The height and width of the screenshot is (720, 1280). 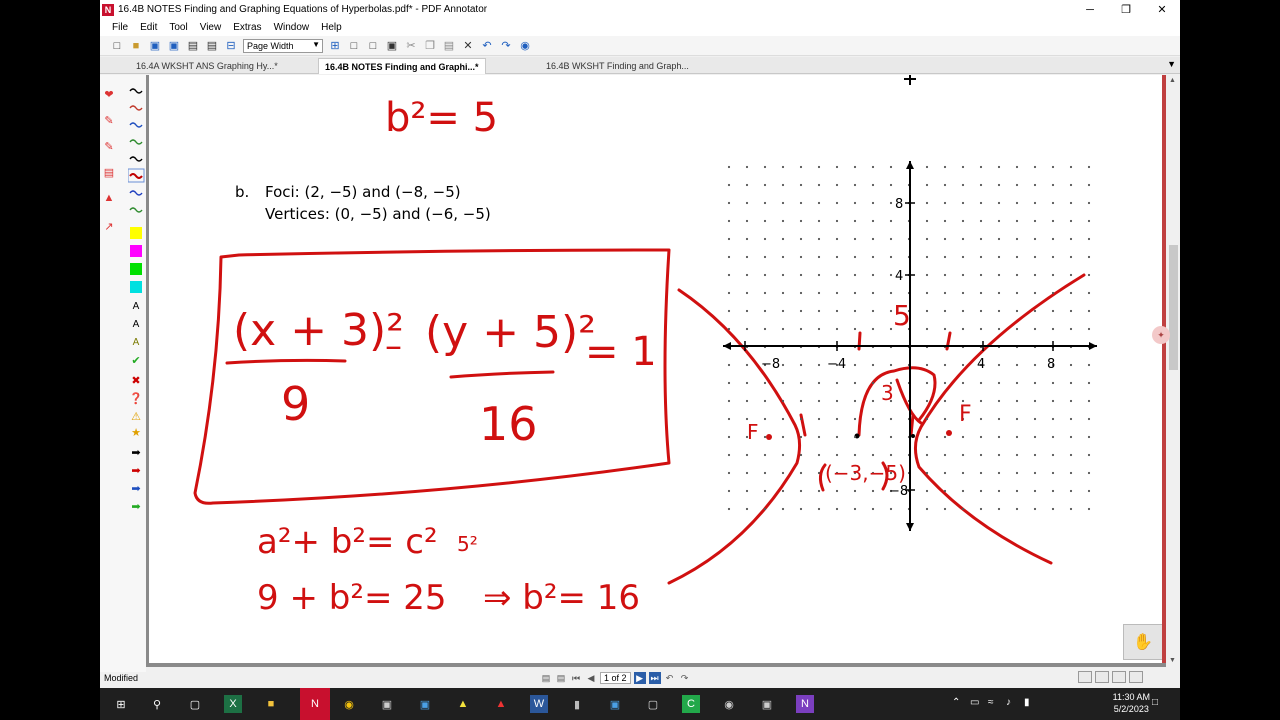 I want to click on hand-tool-button: ✋, so click(x=1143, y=642).